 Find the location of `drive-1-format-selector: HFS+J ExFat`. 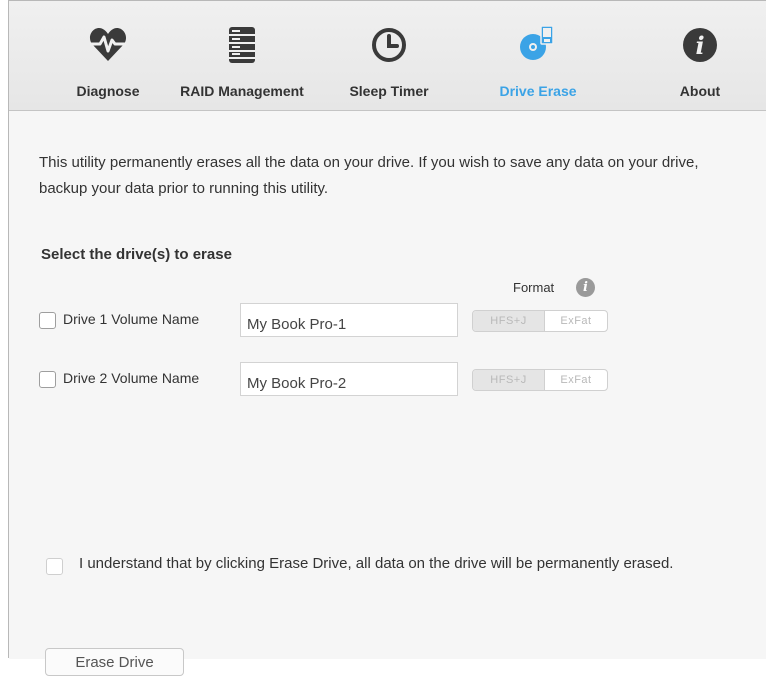

drive-1-format-selector: HFS+J ExFat is located at coordinates (540, 321).